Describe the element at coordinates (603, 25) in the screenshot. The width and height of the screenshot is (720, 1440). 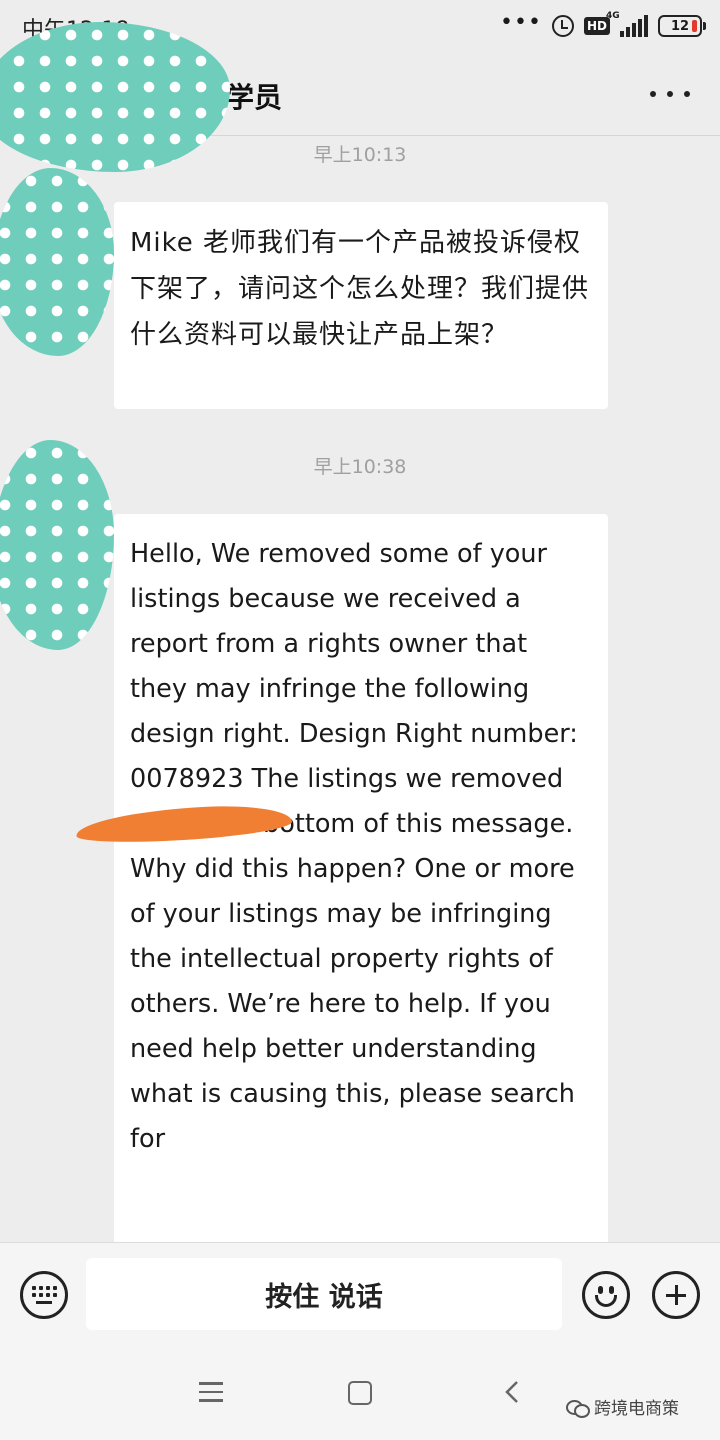
I see `status-icons: ••• HD 4G 12` at that location.